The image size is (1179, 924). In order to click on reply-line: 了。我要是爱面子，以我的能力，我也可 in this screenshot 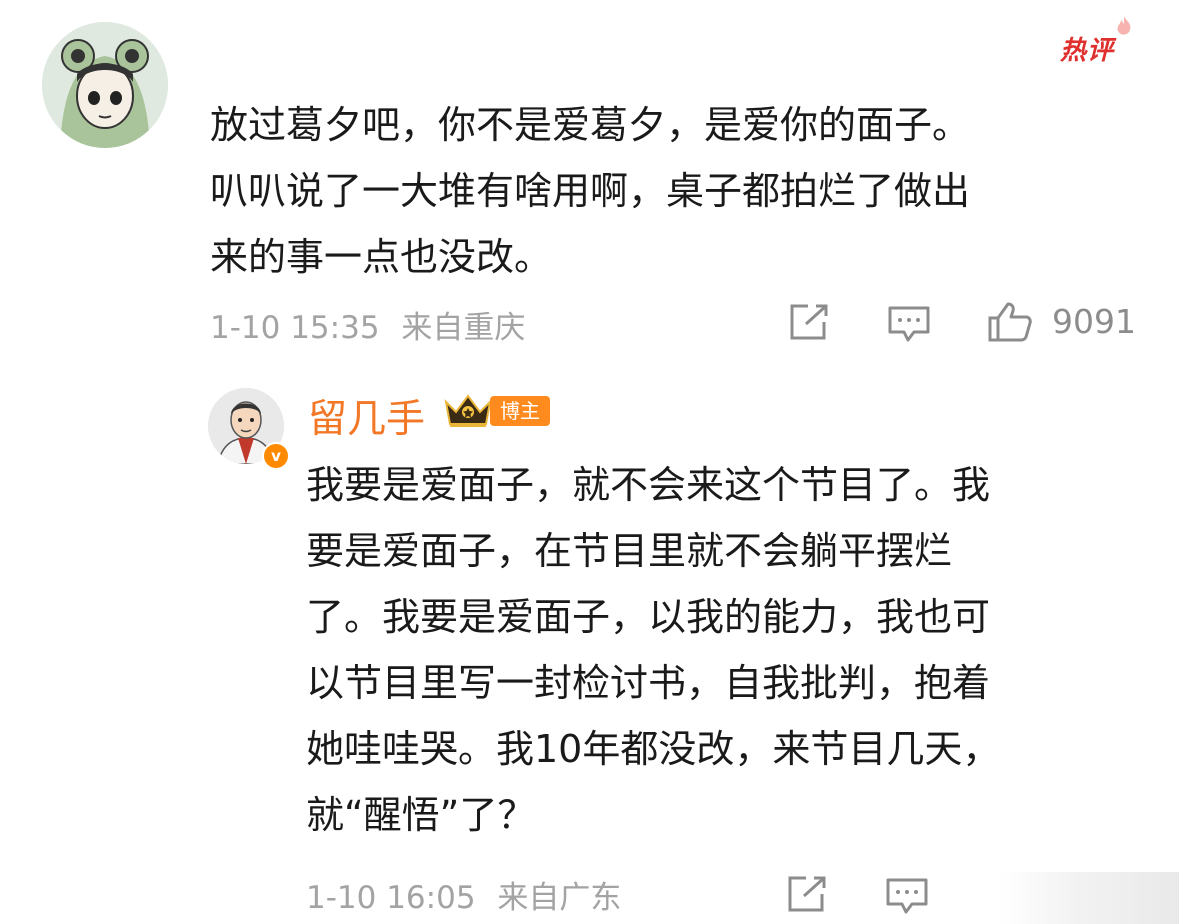, I will do `click(648, 617)`.